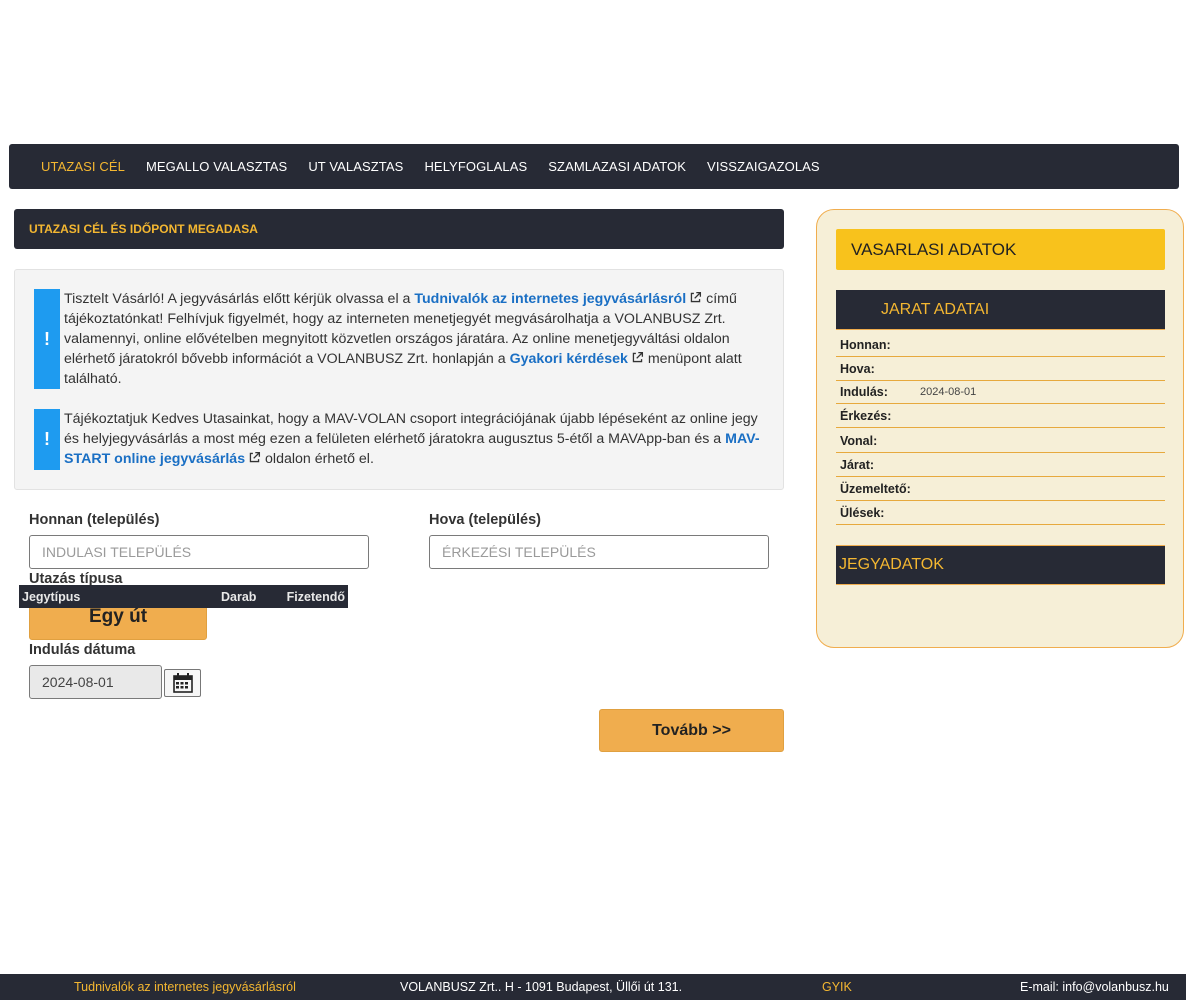 Image resolution: width=1200 pixels, height=1000 pixels. I want to click on journey-row-departure: Indulás: 2024-08-01, so click(1000, 392).